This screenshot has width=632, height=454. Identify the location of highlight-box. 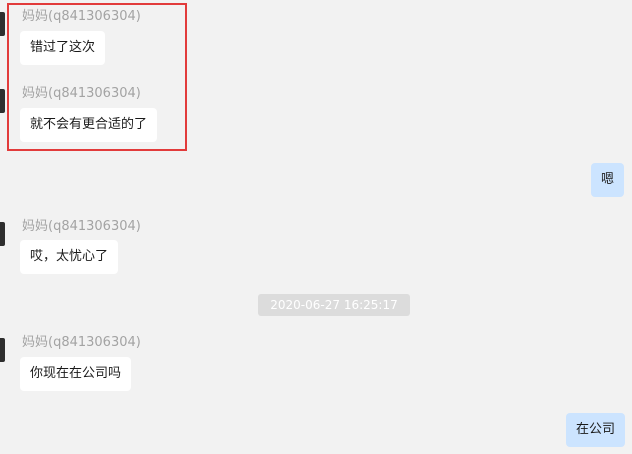
(97, 77).